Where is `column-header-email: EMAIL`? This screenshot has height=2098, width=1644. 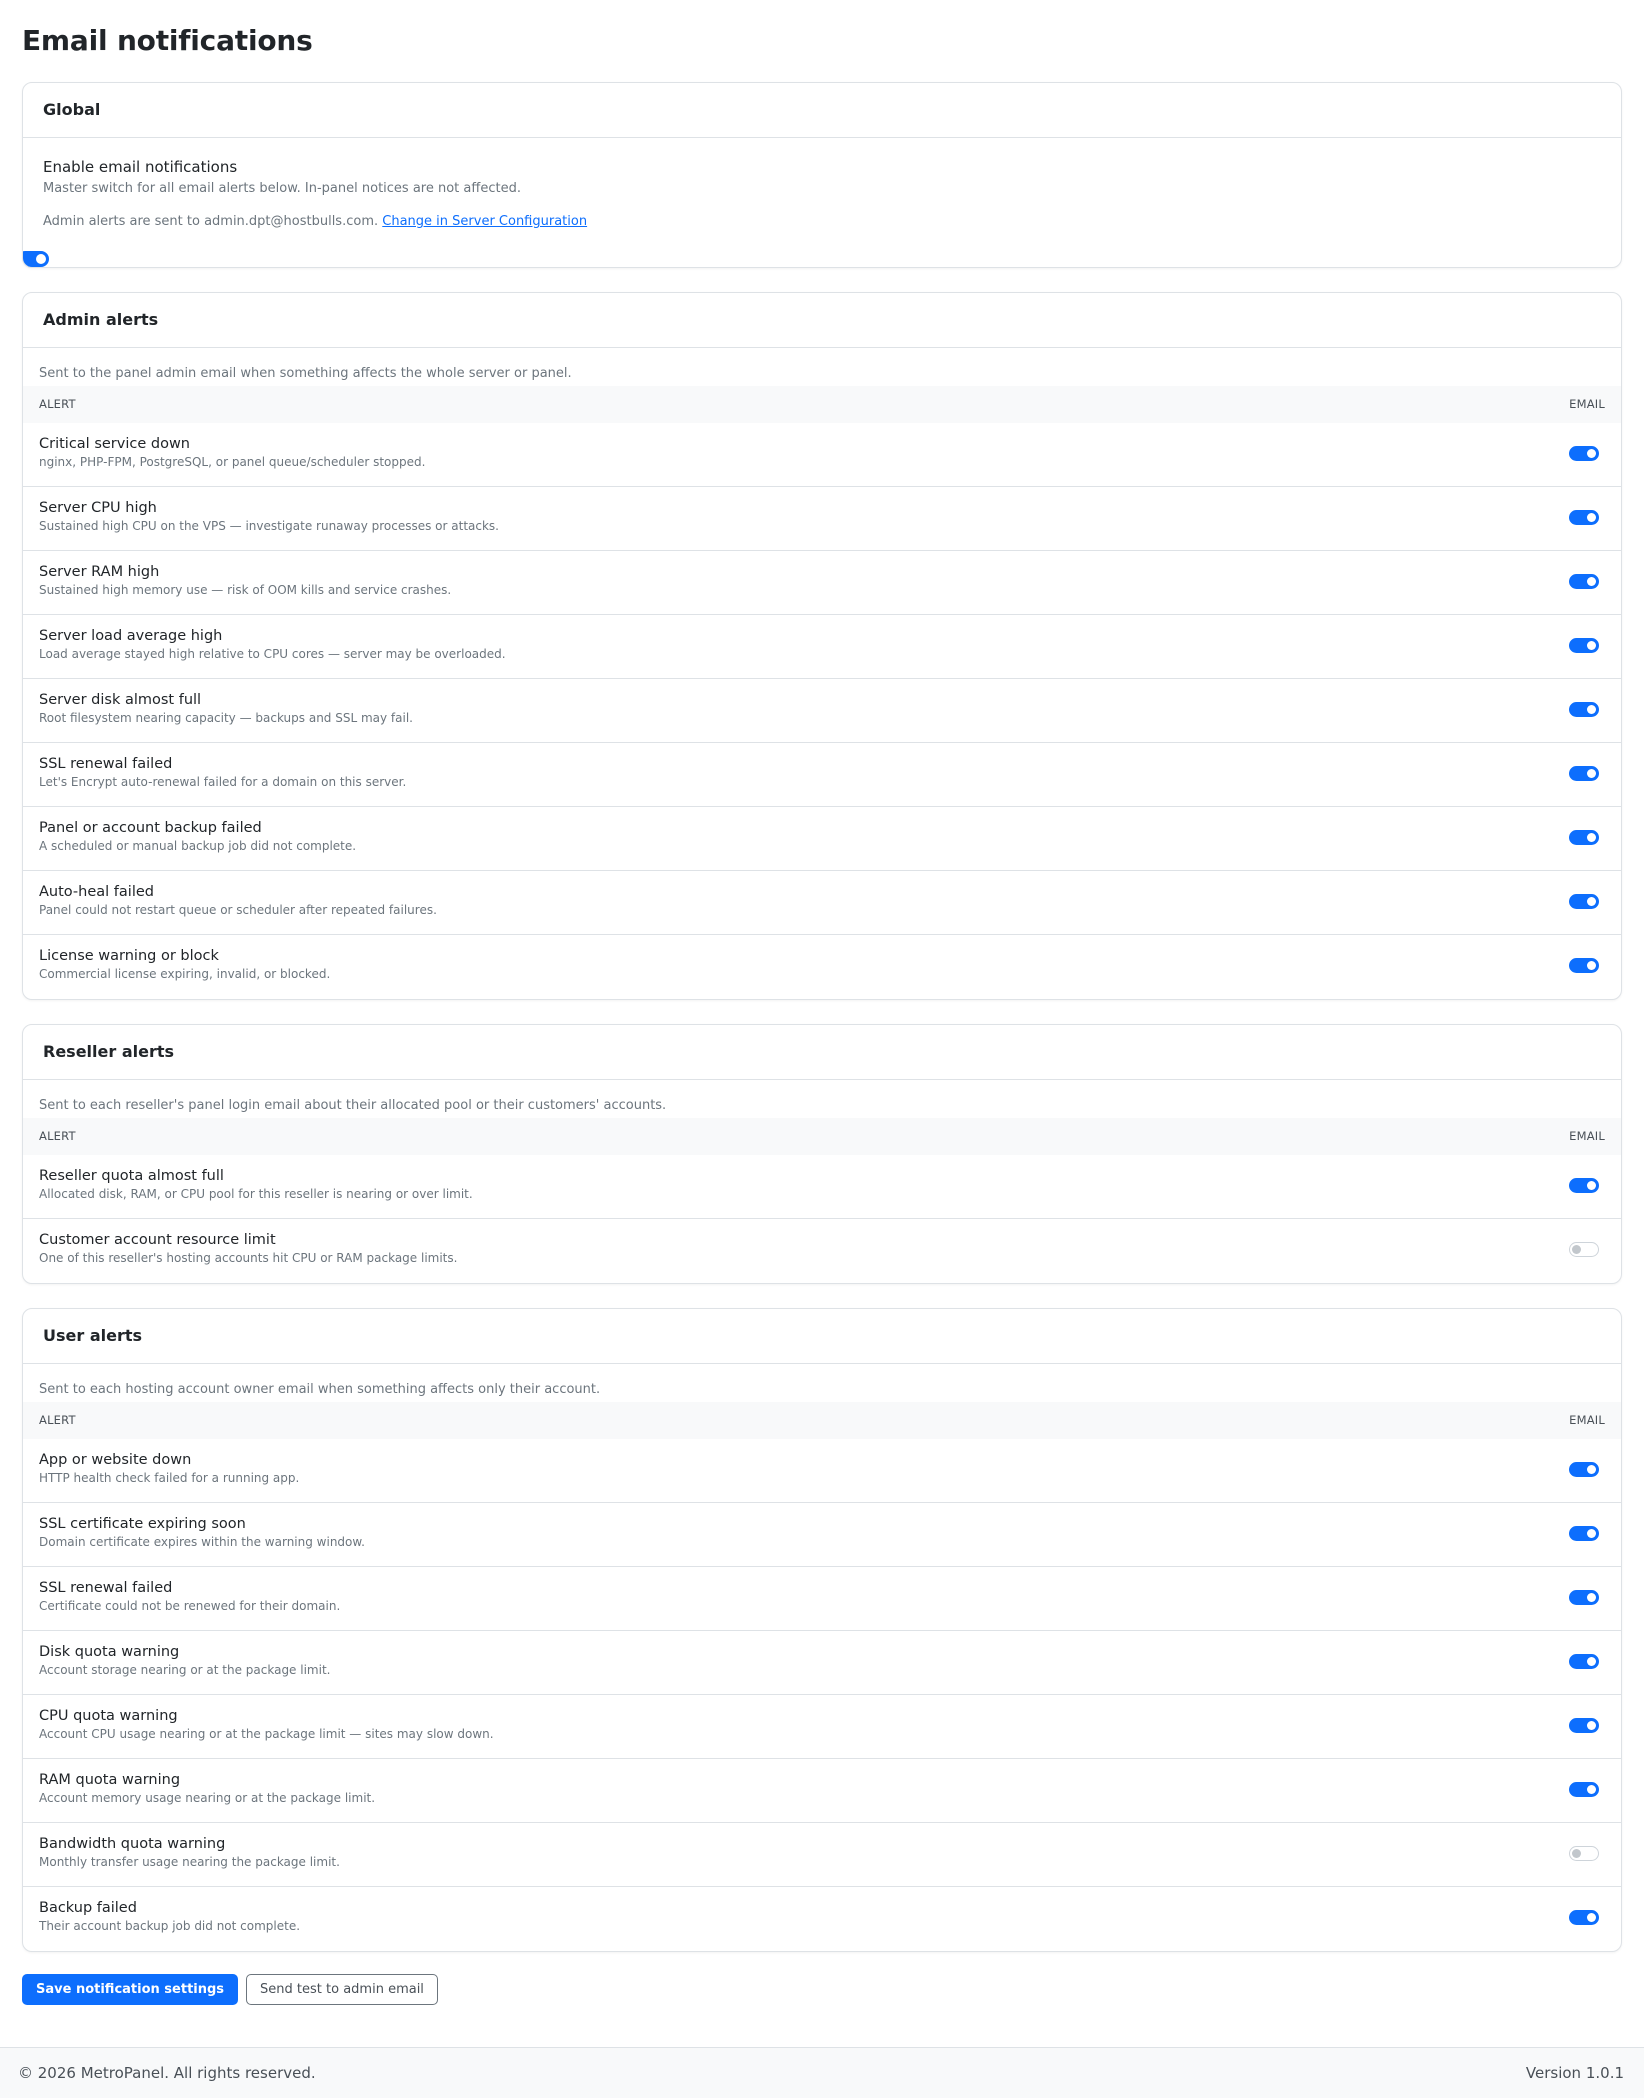
column-header-email: EMAIL is located at coordinates (1587, 1420).